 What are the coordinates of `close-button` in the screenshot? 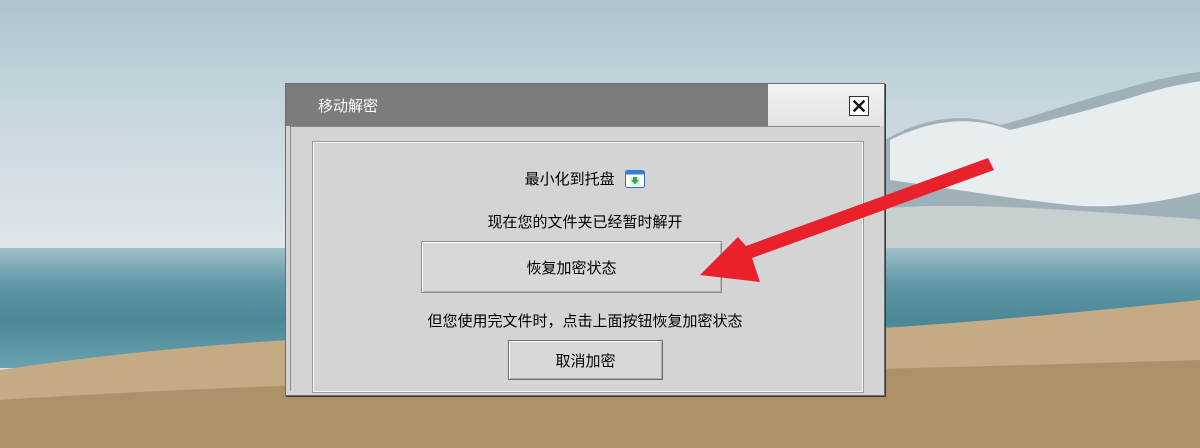 It's located at (859, 106).